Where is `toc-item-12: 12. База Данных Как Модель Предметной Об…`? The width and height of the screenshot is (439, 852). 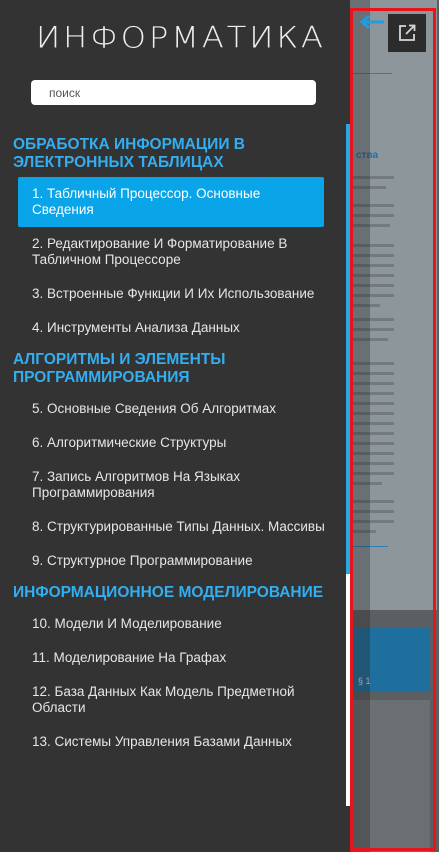 toc-item-12: 12. База Данных Как Модель Предметной Об… is located at coordinates (173, 700).